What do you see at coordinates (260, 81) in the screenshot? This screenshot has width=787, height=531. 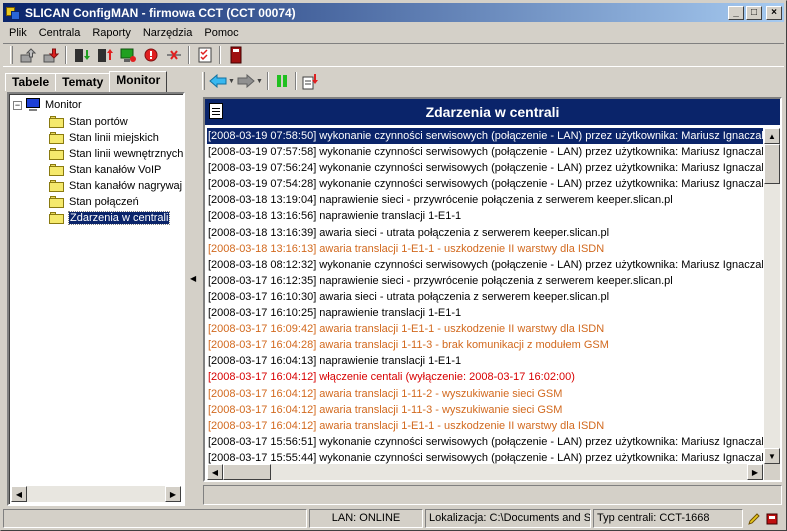 I see `forward-dropdown-icon: ▼` at bounding box center [260, 81].